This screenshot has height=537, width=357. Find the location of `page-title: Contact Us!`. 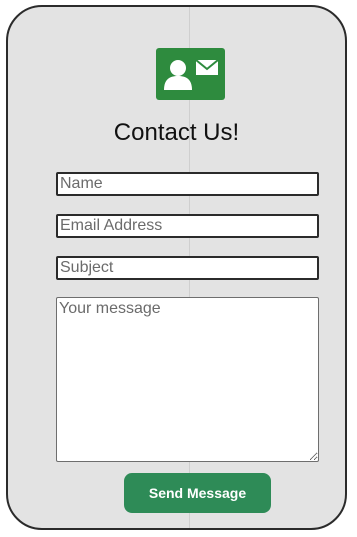

page-title: Contact Us! is located at coordinates (176, 132).